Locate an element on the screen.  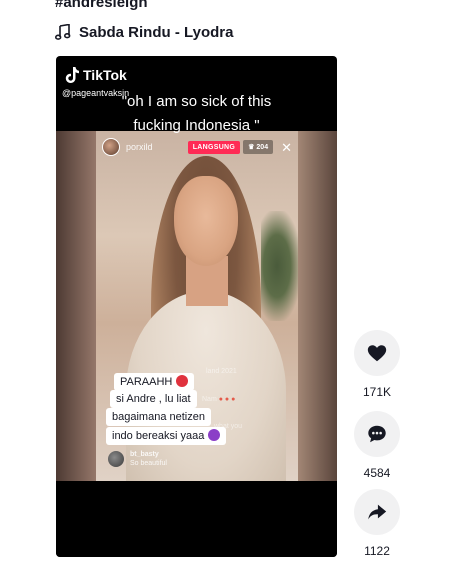
comment-bubble-4: indo bereaksi yaaa is located at coordinates (166, 436).